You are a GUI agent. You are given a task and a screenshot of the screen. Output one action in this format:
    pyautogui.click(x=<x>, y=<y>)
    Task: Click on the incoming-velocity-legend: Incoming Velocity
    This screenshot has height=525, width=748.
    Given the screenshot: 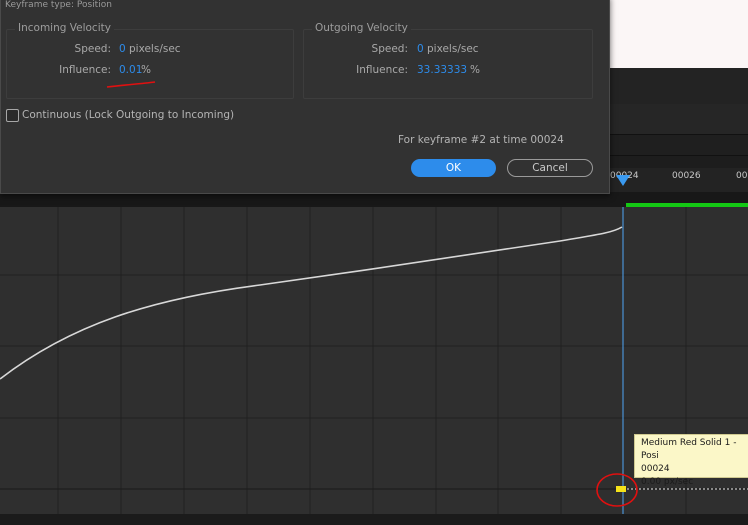 What is the action you would take?
    pyautogui.click(x=64, y=28)
    